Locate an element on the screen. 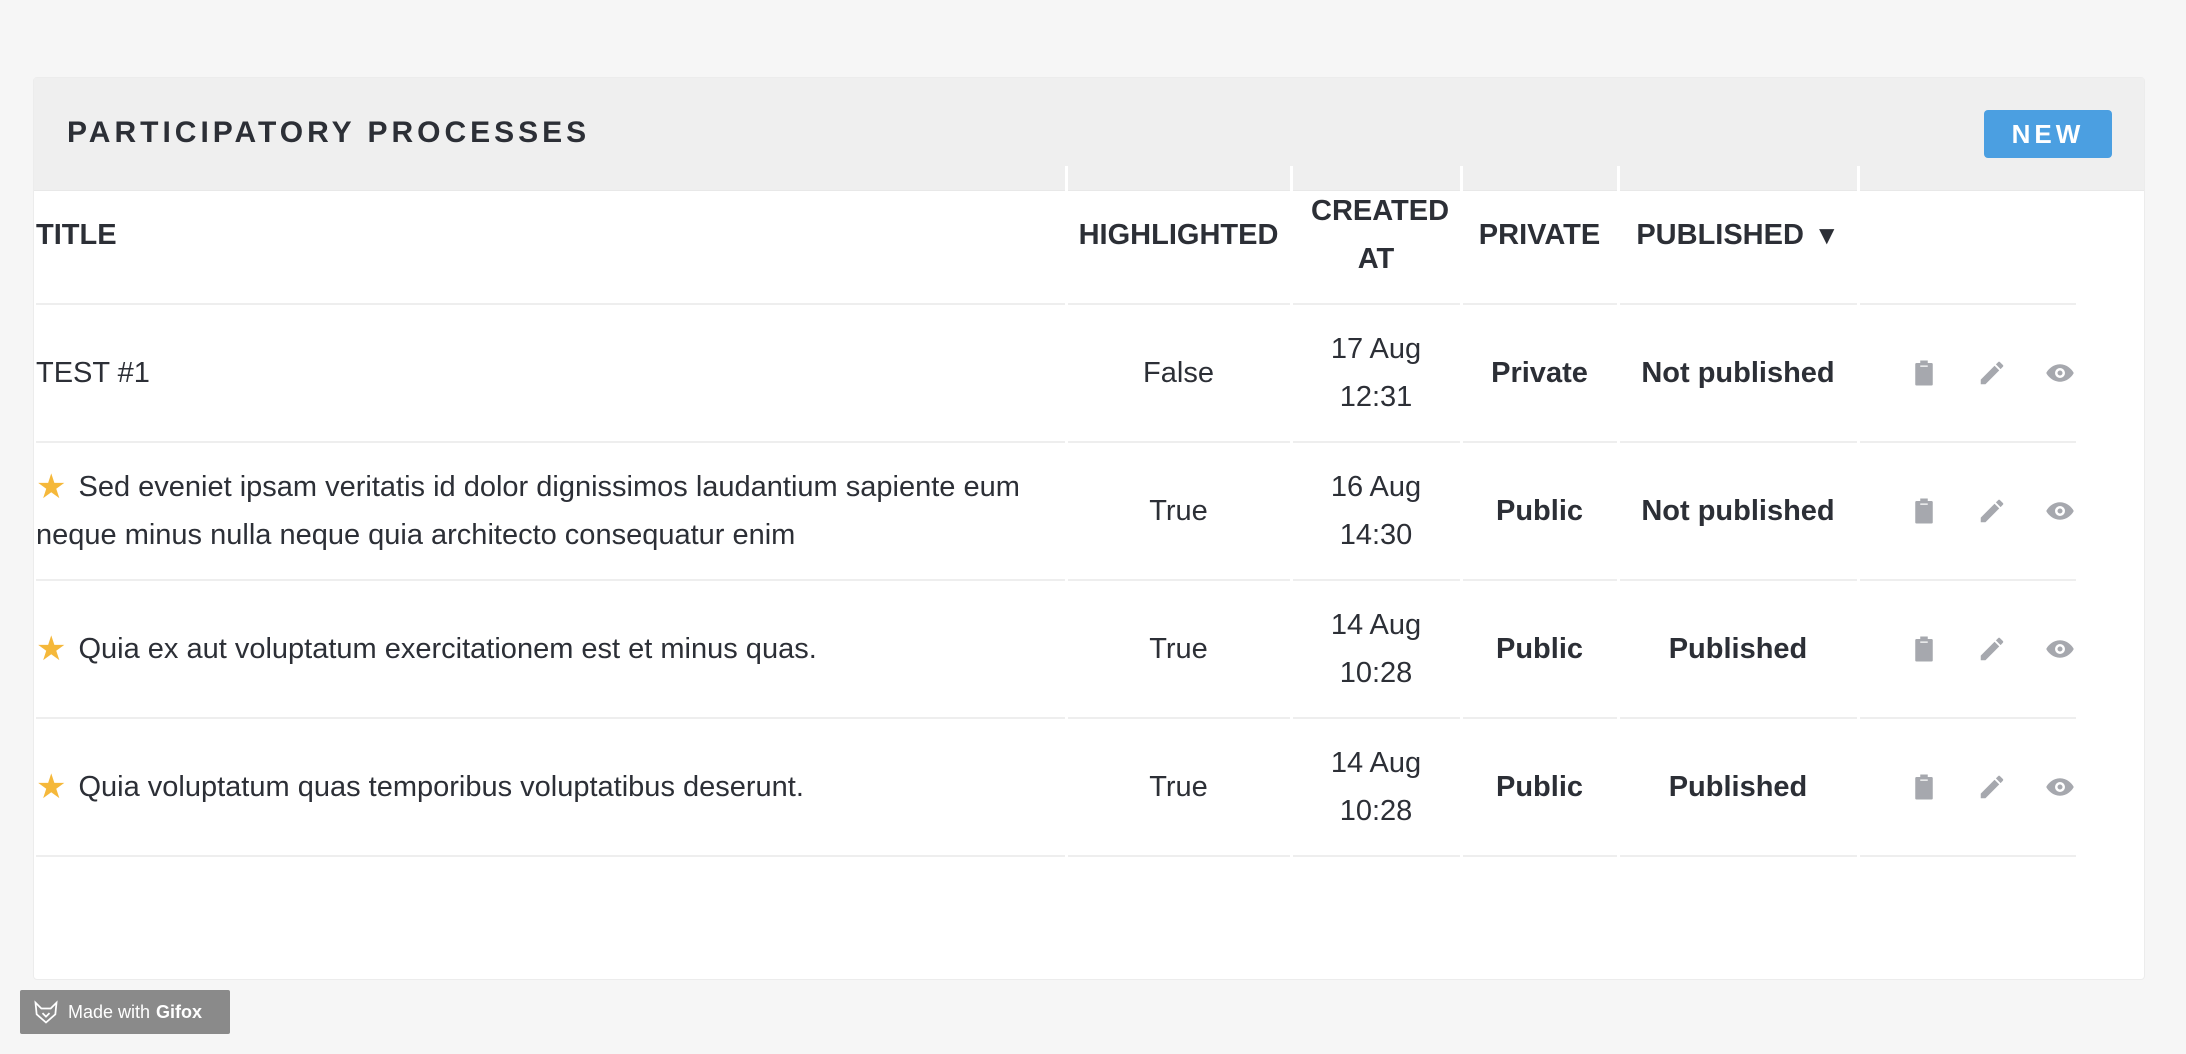 The image size is (2186, 1054). badge-prefix: Made with is located at coordinates (109, 1011).